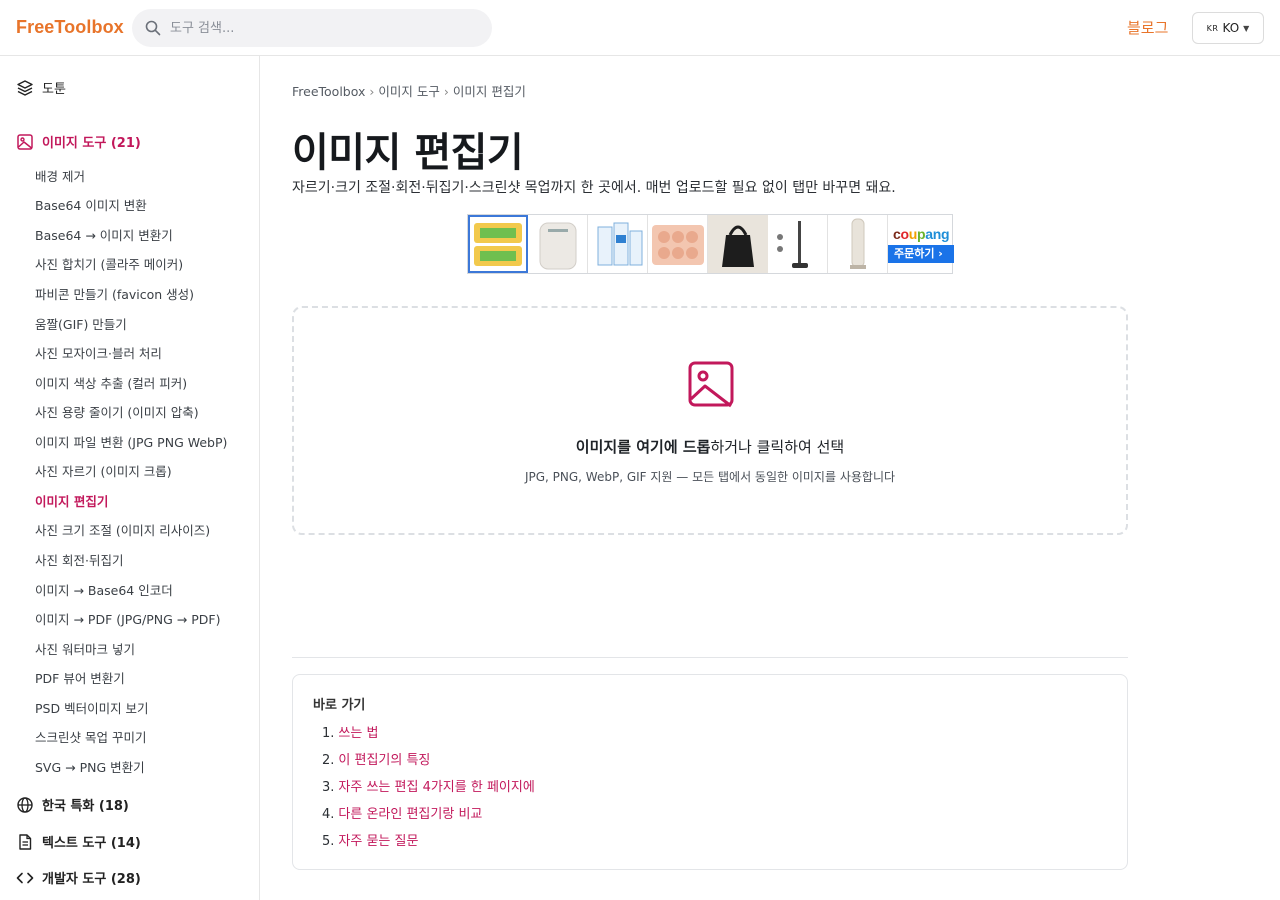 The height and width of the screenshot is (900, 1280). I want to click on category-label: 이미지 도구 (21), so click(91, 143).